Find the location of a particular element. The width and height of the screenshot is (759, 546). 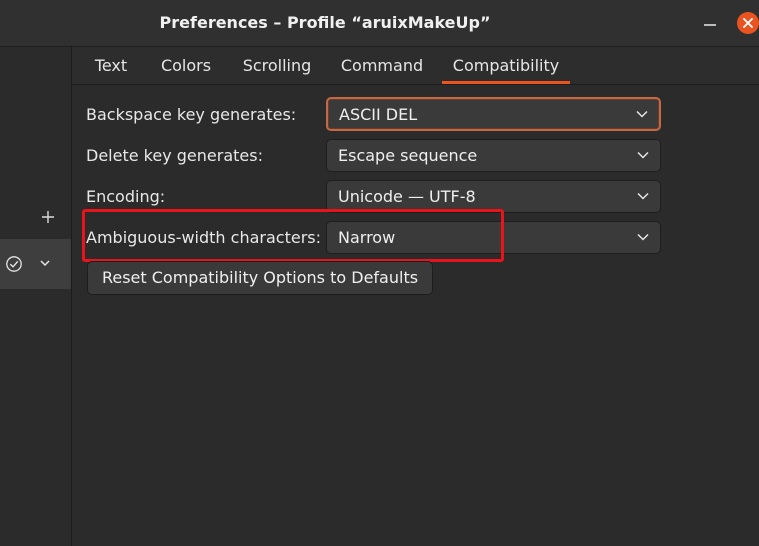

close-icon is located at coordinates (748, 23).